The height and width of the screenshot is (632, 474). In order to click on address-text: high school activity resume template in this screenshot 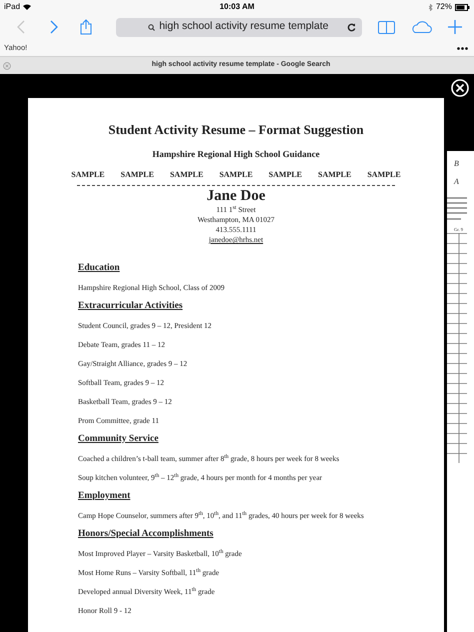, I will do `click(243, 26)`.